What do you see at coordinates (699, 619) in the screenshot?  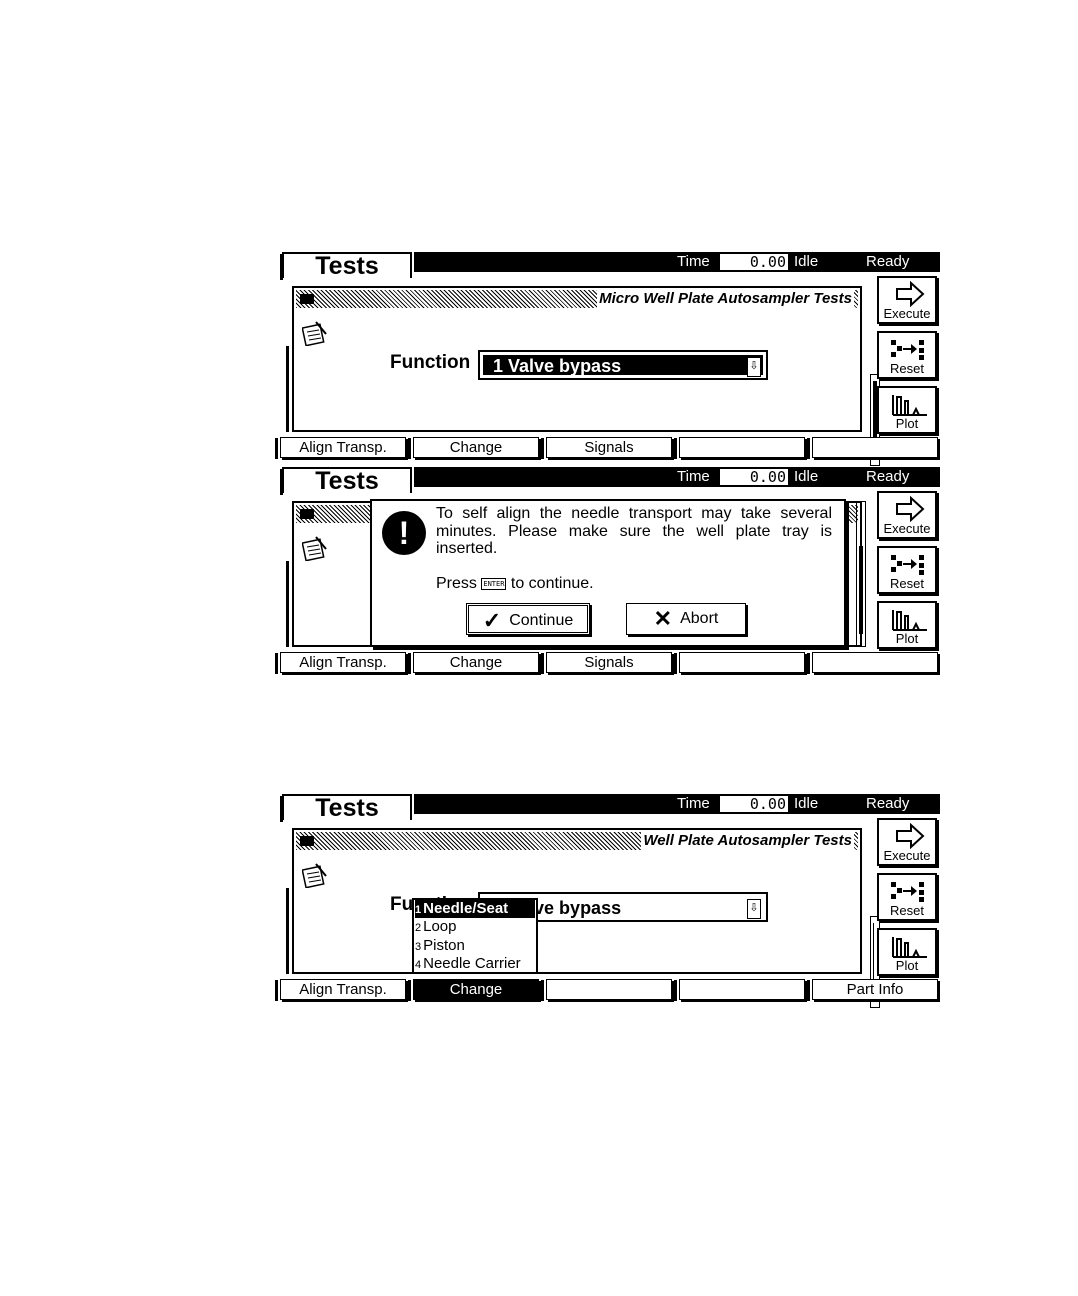 I see `abort-label: Abort` at bounding box center [699, 619].